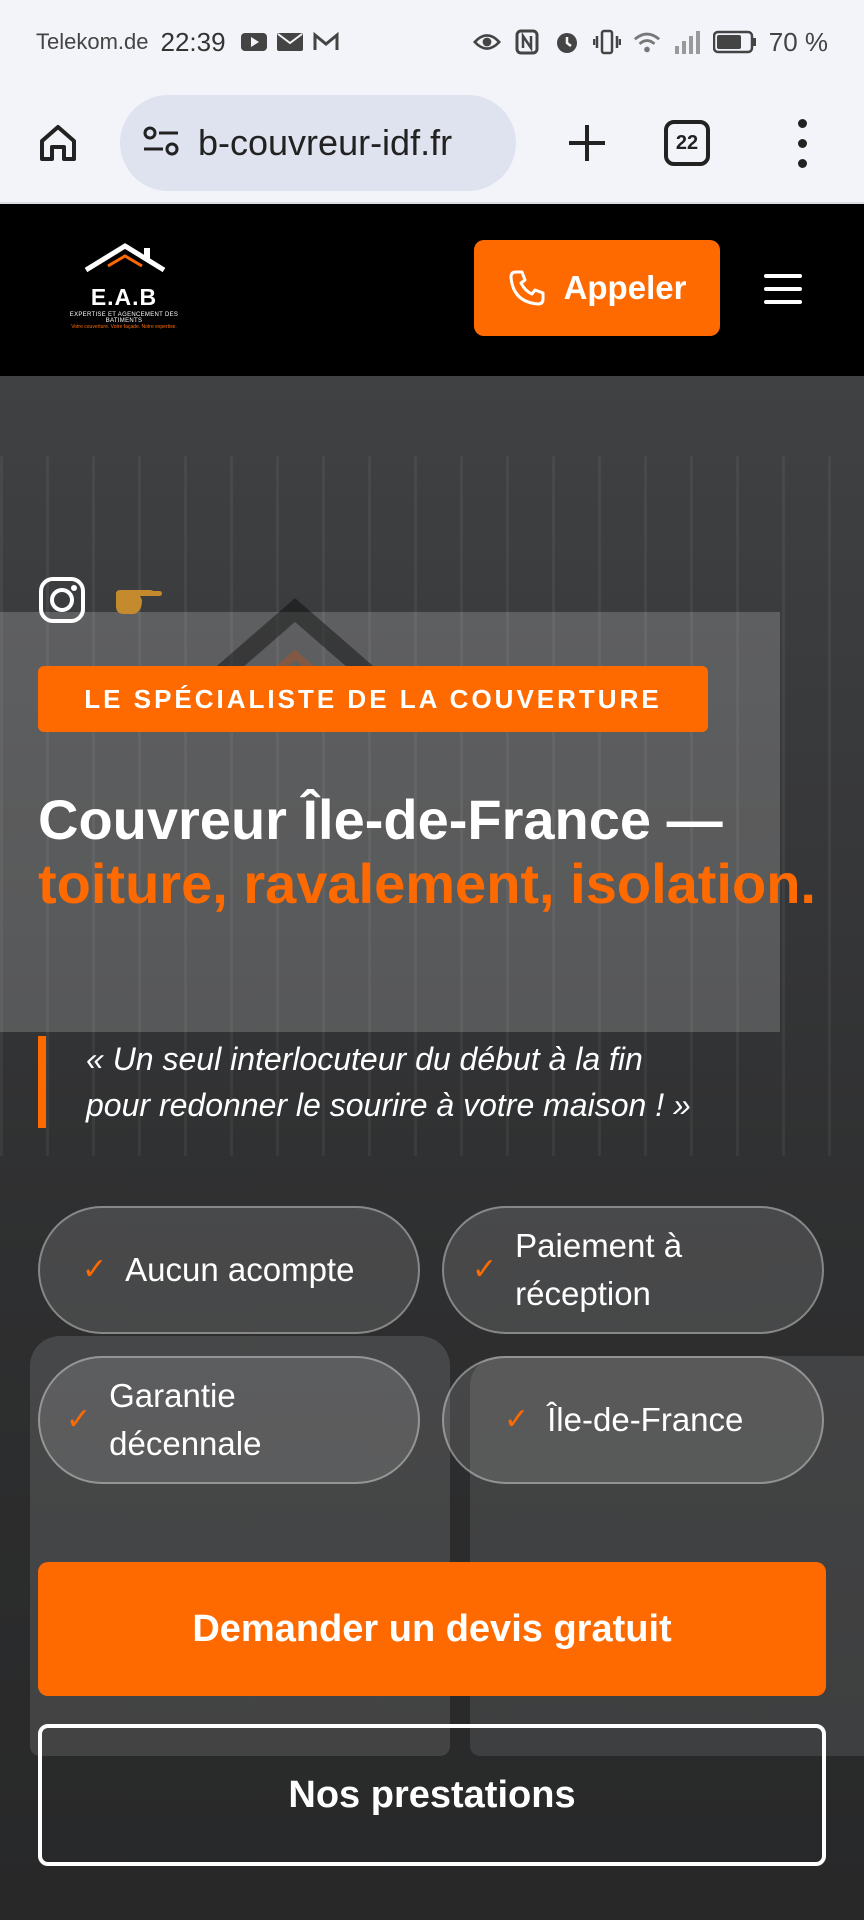 The height and width of the screenshot is (1920, 864). I want to click on nfc-icon, so click(527, 42).